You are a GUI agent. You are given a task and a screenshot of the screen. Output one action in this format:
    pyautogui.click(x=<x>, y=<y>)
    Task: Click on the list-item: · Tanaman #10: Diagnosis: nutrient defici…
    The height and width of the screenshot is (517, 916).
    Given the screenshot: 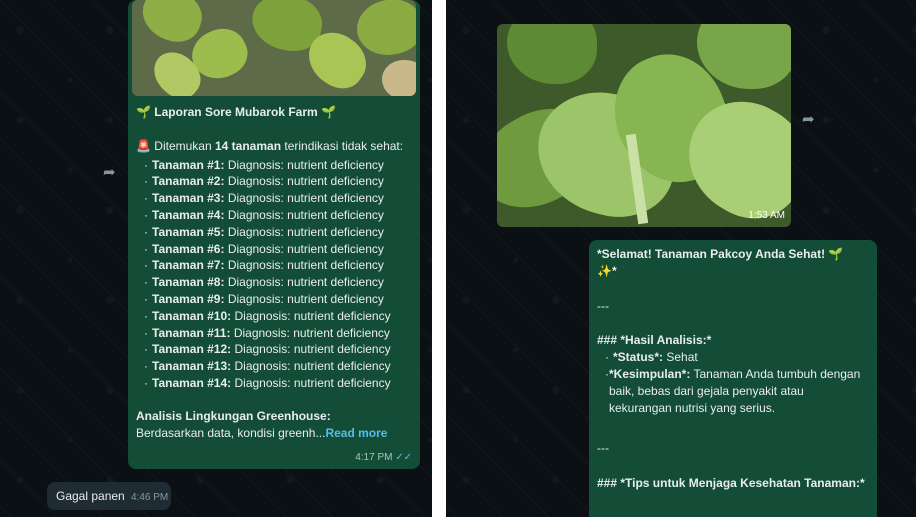 What is the action you would take?
    pyautogui.click(x=267, y=315)
    